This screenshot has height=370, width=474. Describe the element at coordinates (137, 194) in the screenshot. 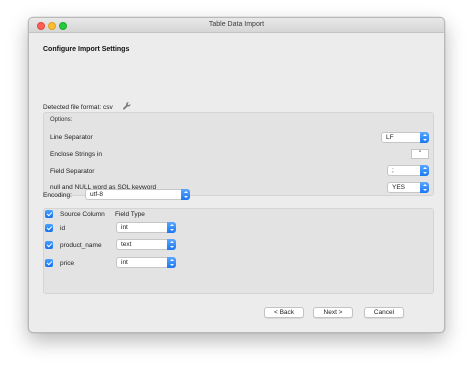

I see `encoding-select: utf-8` at that location.